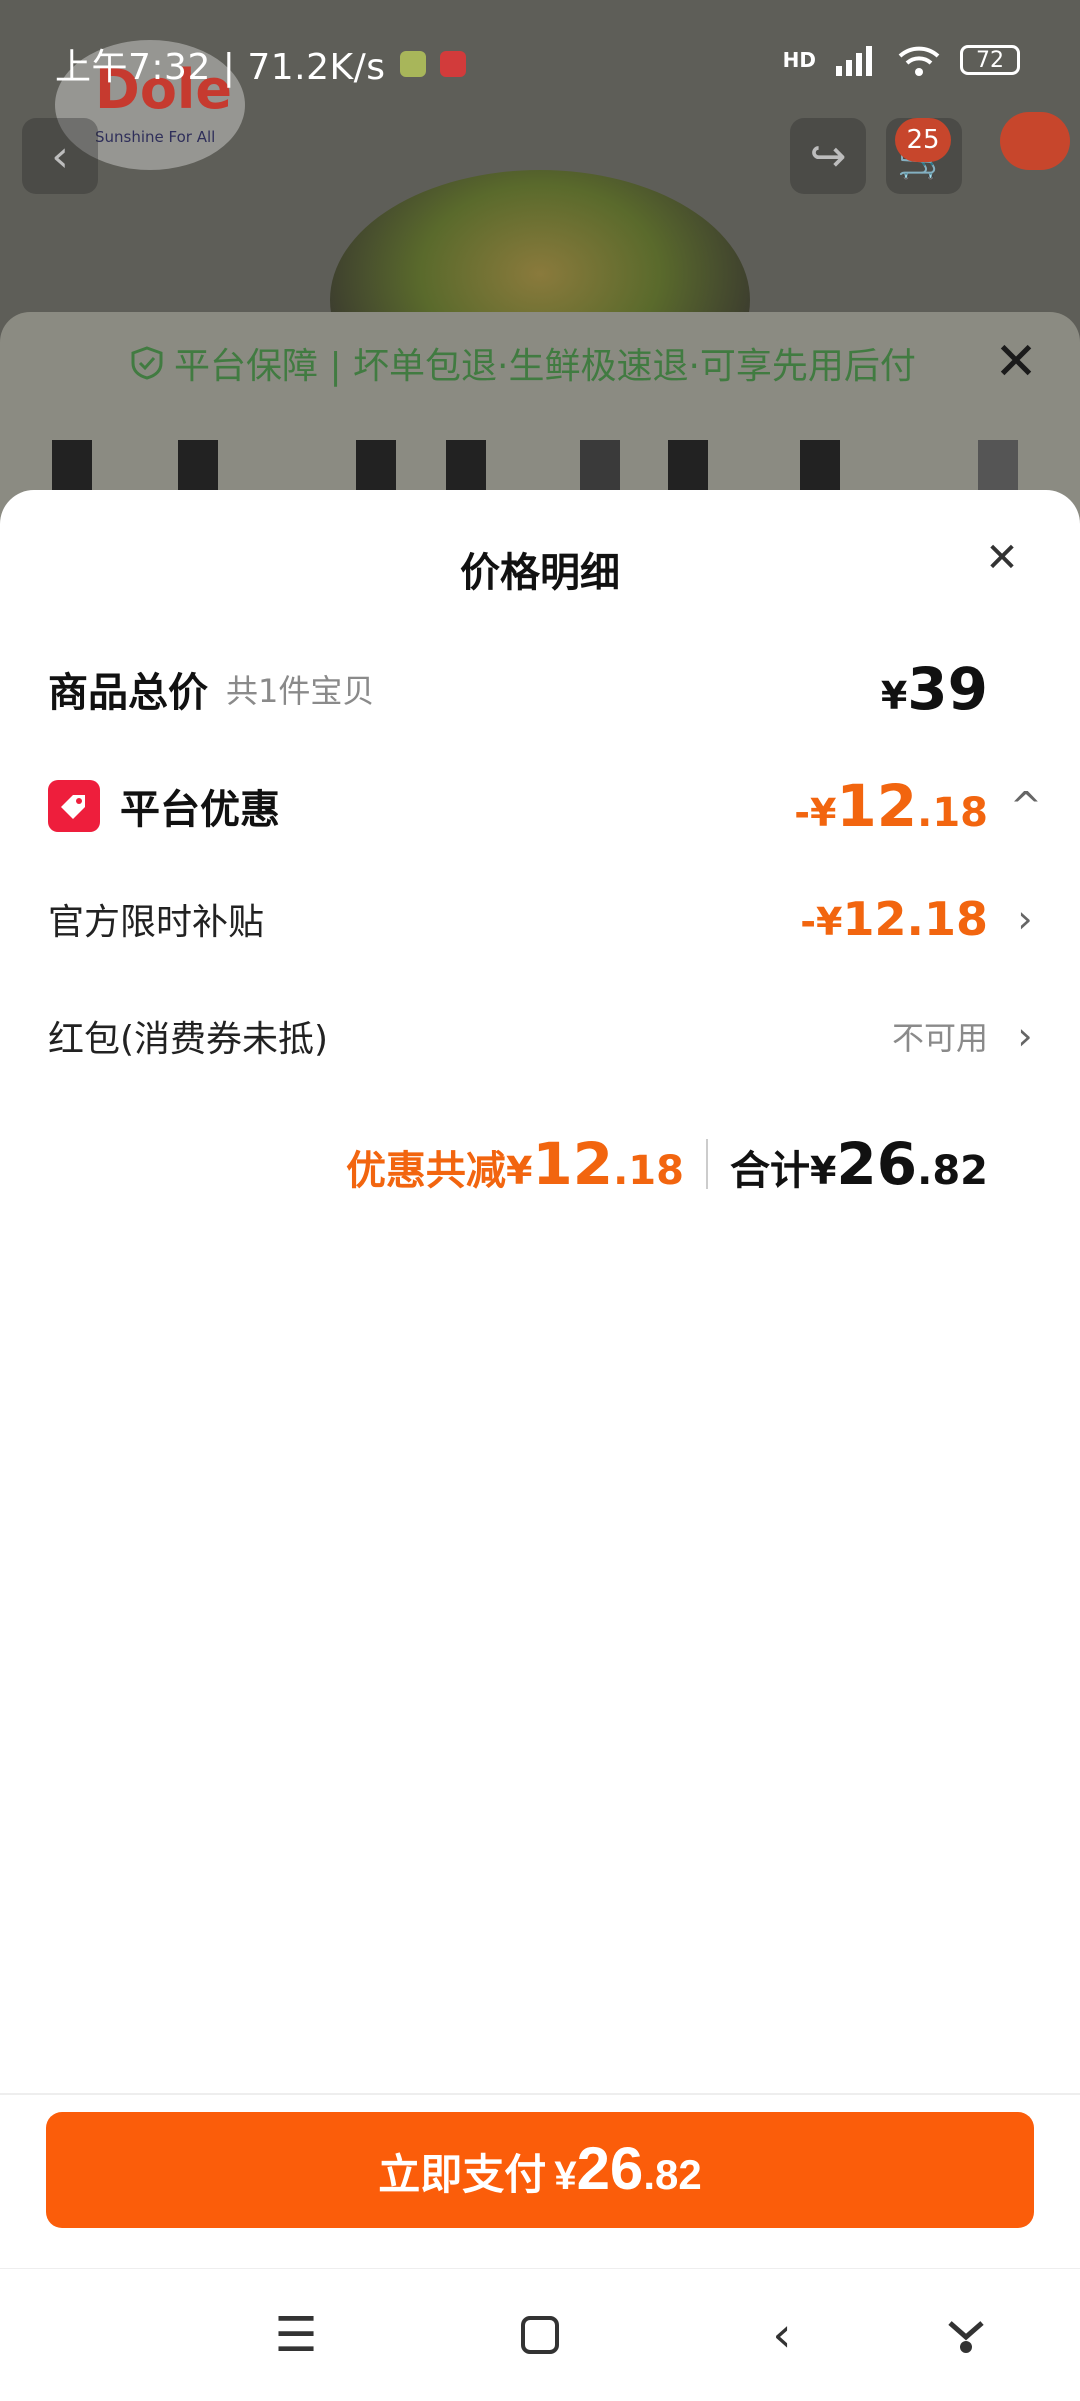 The height and width of the screenshot is (2401, 1080). Describe the element at coordinates (706, 1164) in the screenshot. I see `summary-divider` at that location.